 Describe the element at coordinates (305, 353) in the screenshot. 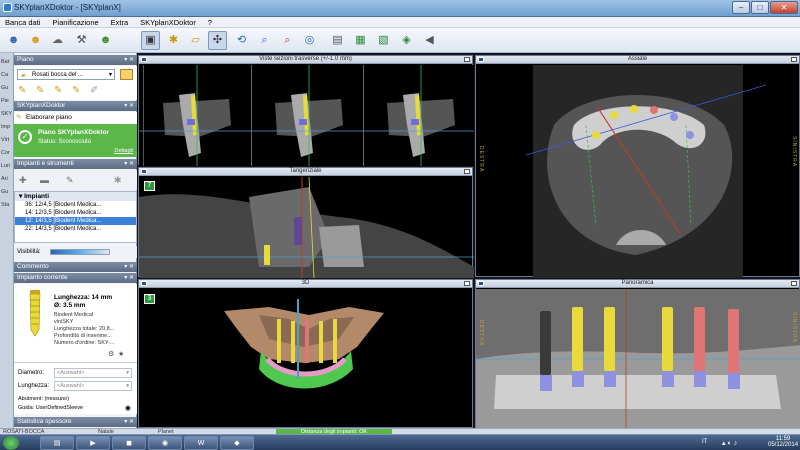

I see `3d-view: 3D 3` at that location.